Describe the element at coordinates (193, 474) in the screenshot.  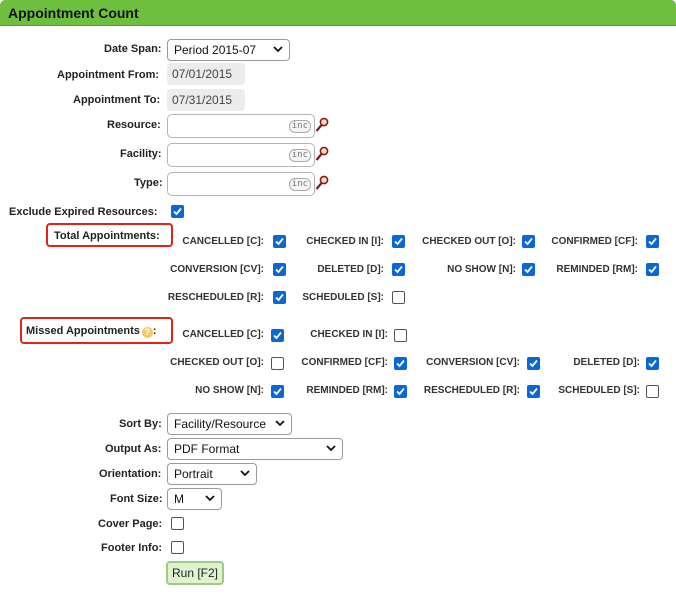
I see `orientation-value: Portrait` at that location.